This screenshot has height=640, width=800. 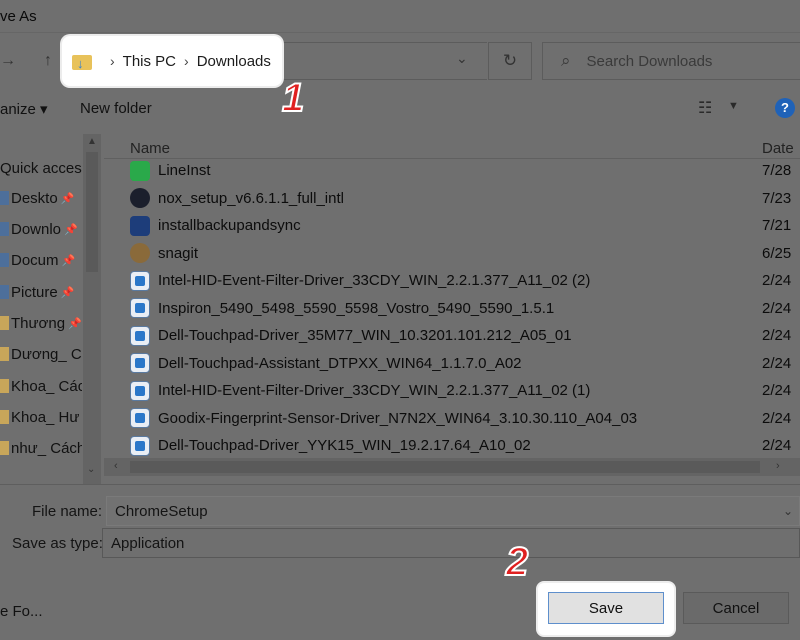 What do you see at coordinates (777, 198) in the screenshot?
I see `file-date: 7/23` at bounding box center [777, 198].